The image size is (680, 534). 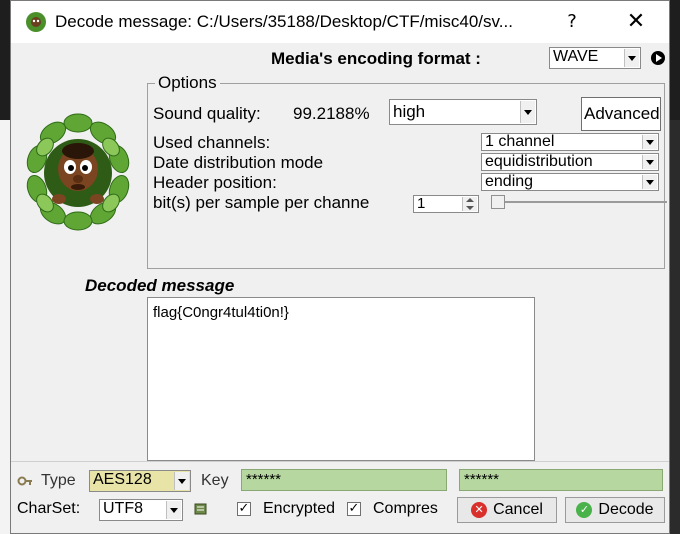 What do you see at coordinates (421, 203) in the screenshot?
I see `bits-per-sample-value: 1` at bounding box center [421, 203].